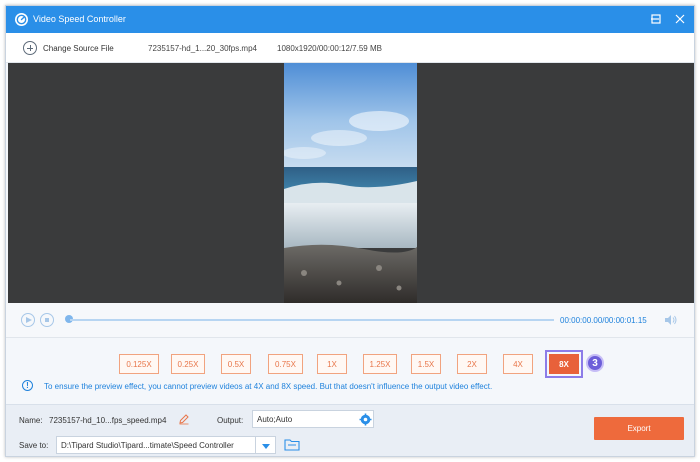  What do you see at coordinates (639, 428) in the screenshot?
I see `export-button: Export` at bounding box center [639, 428].